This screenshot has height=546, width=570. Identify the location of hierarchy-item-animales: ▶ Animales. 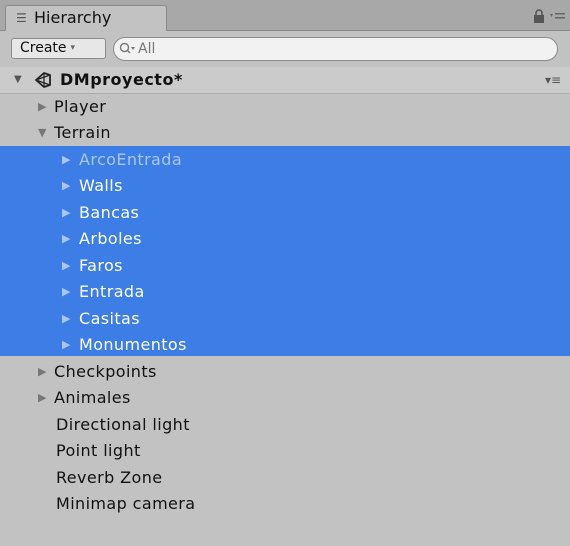
(285, 398).